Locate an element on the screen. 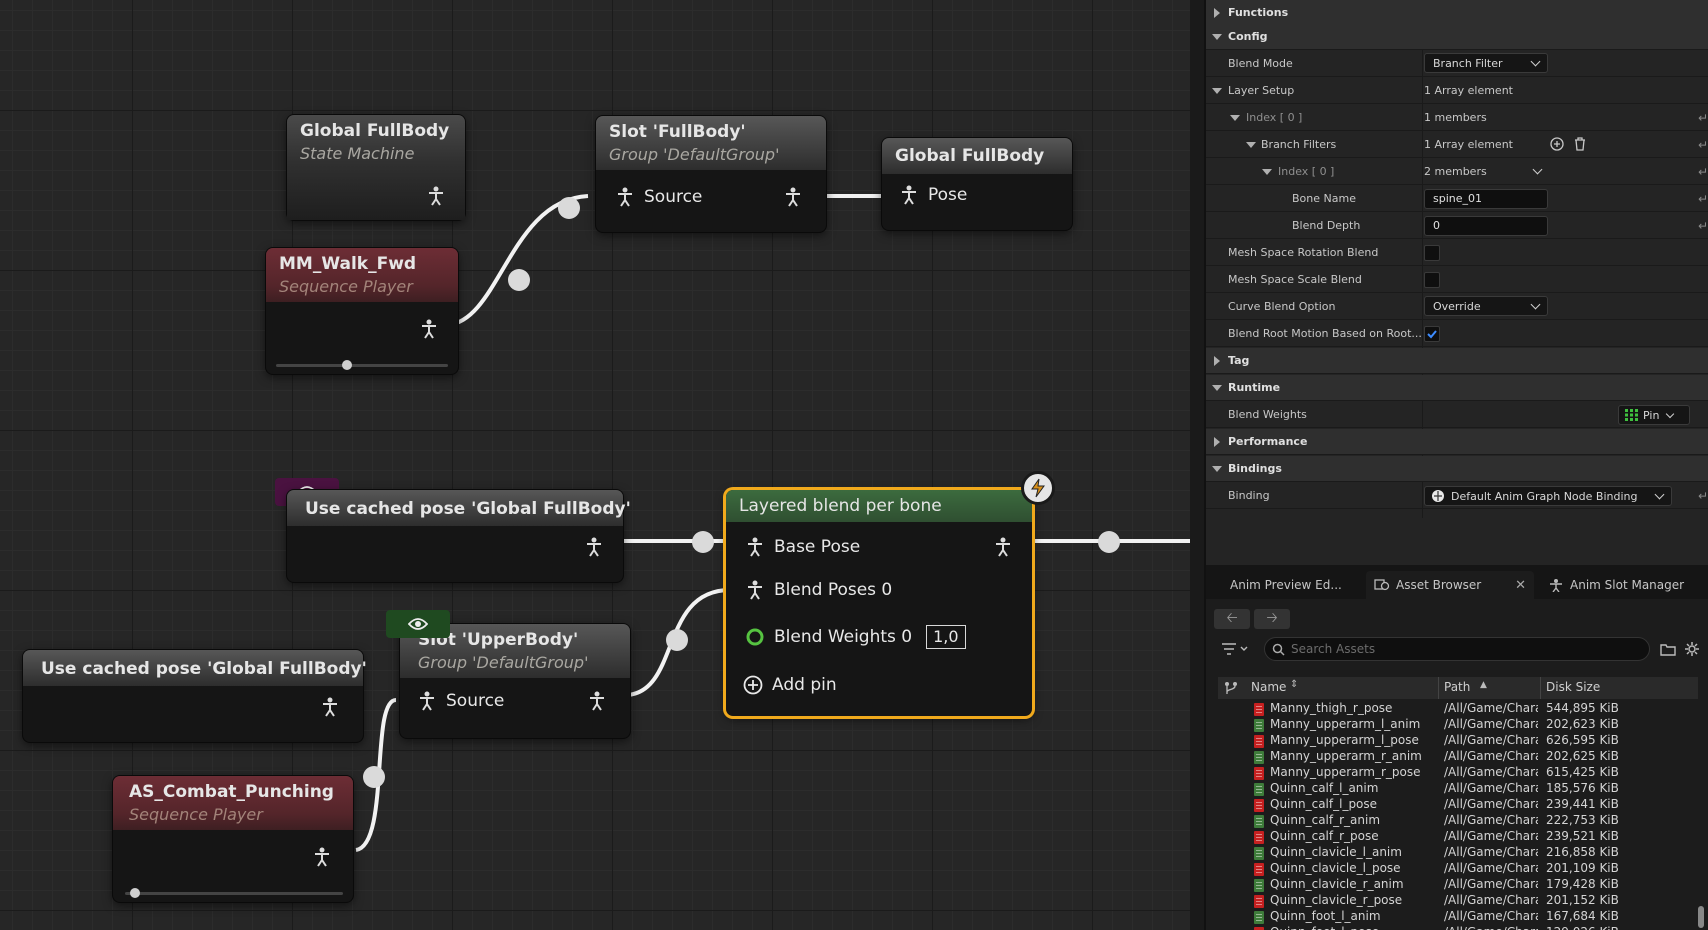  node-sequence-player-punching: AS_Combat_Punching Sequence Player is located at coordinates (233, 839).